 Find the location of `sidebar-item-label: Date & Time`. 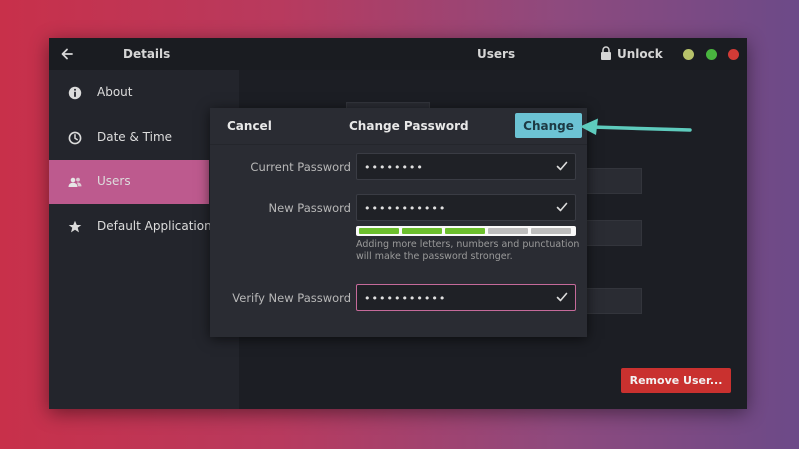

sidebar-item-label: Date & Time is located at coordinates (135, 137).